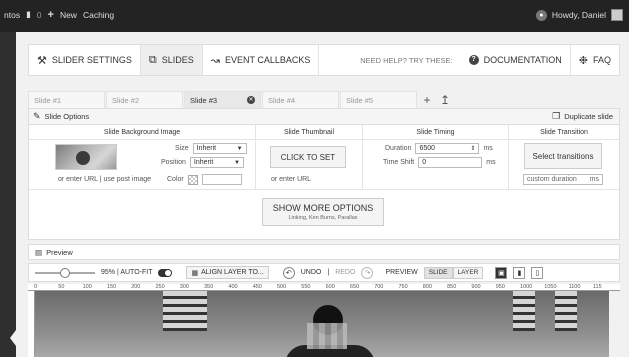 Image resolution: width=629 pixels, height=357 pixels. I want to click on duration-label: Duration, so click(398, 148).